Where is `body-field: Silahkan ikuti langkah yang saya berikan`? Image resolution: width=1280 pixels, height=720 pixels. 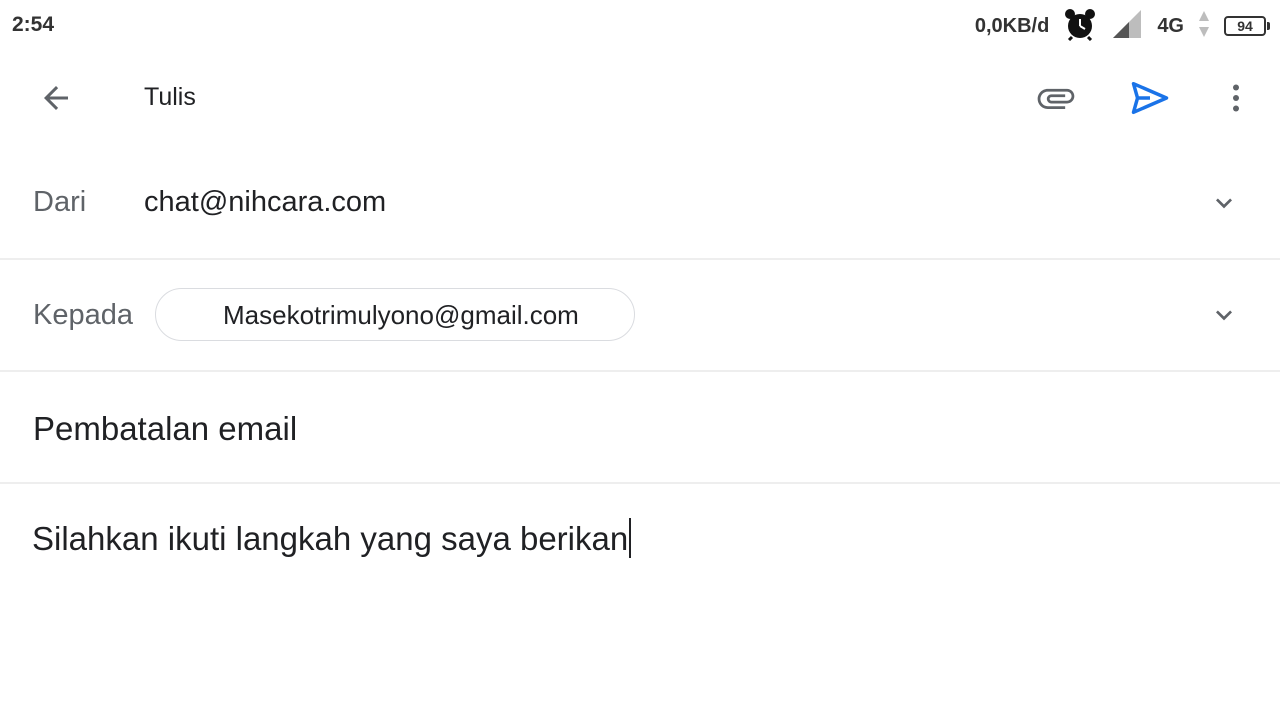 body-field: Silahkan ikuti langkah yang saya berikan is located at coordinates (332, 538).